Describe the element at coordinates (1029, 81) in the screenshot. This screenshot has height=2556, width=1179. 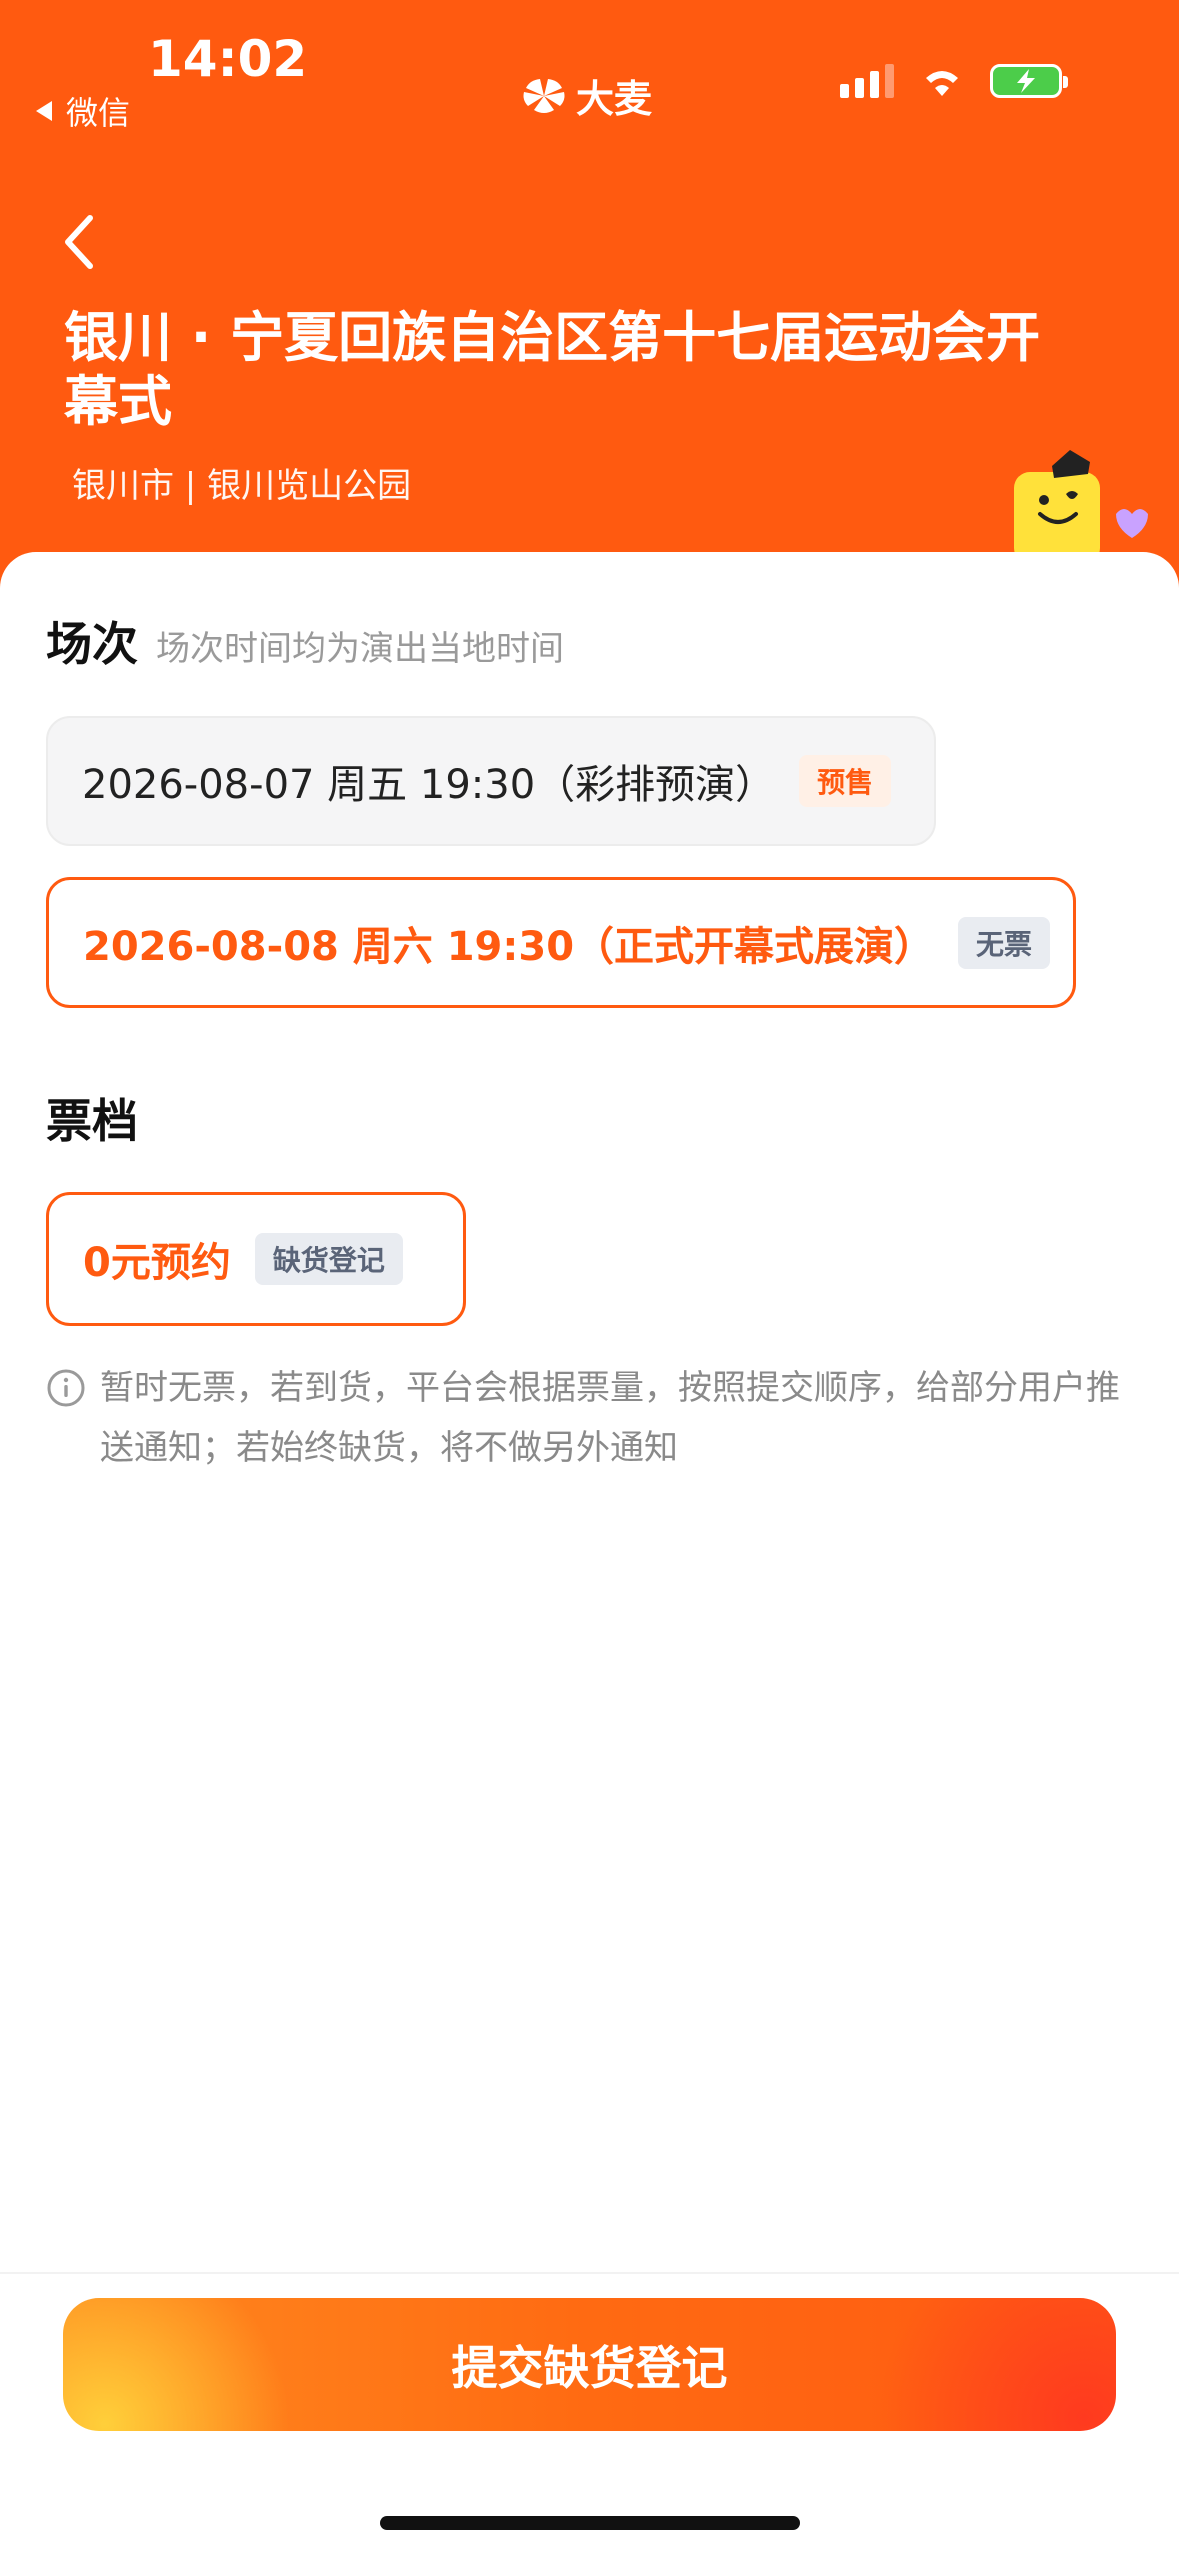
I see `battery-icon` at that location.